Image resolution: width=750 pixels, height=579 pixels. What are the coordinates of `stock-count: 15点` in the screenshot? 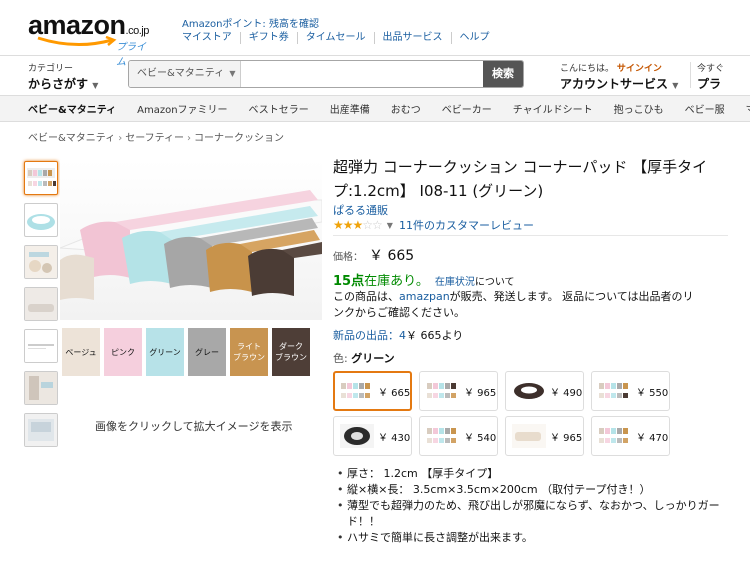 It's located at (349, 281).